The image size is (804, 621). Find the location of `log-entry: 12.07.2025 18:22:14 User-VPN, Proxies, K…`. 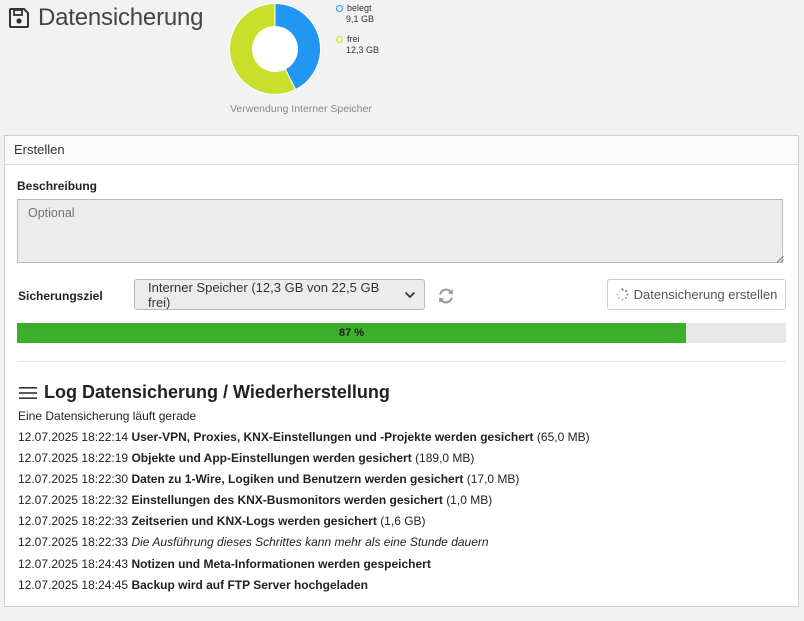

log-entry: 12.07.2025 18:22:14 User-VPN, Proxies, K… is located at coordinates (304, 437).